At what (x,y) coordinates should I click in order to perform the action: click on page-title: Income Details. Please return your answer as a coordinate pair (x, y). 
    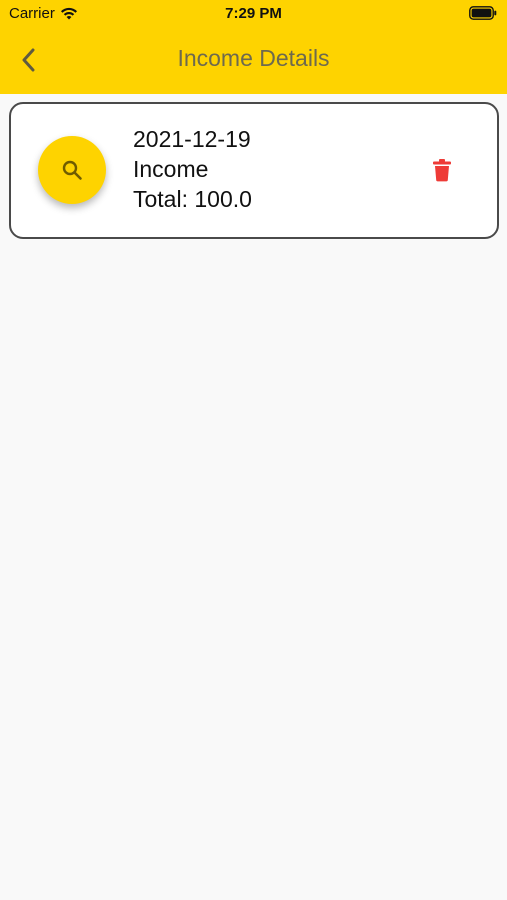
    Looking at the image, I should click on (253, 58).